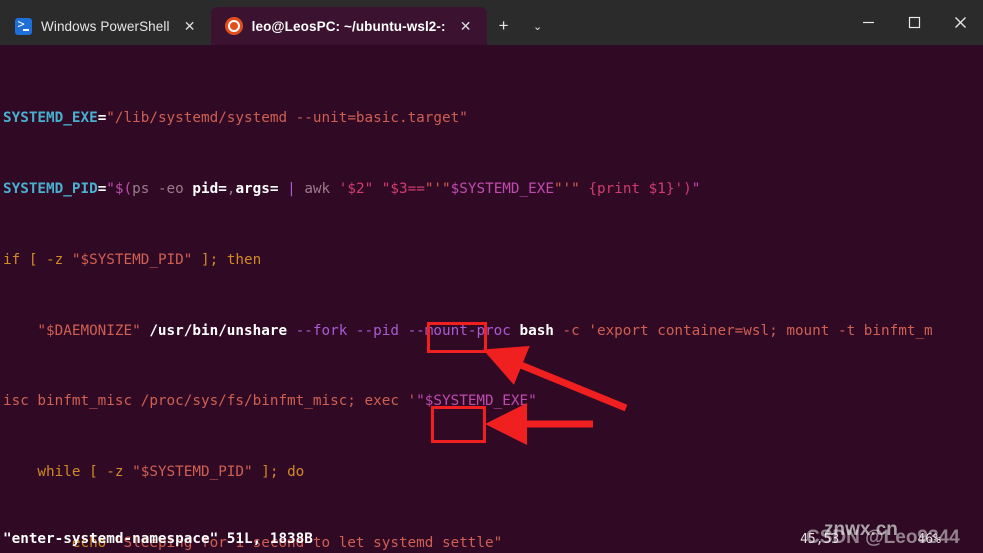 The image size is (983, 553). What do you see at coordinates (23, 26) in the screenshot?
I see `powershell-icon` at bounding box center [23, 26].